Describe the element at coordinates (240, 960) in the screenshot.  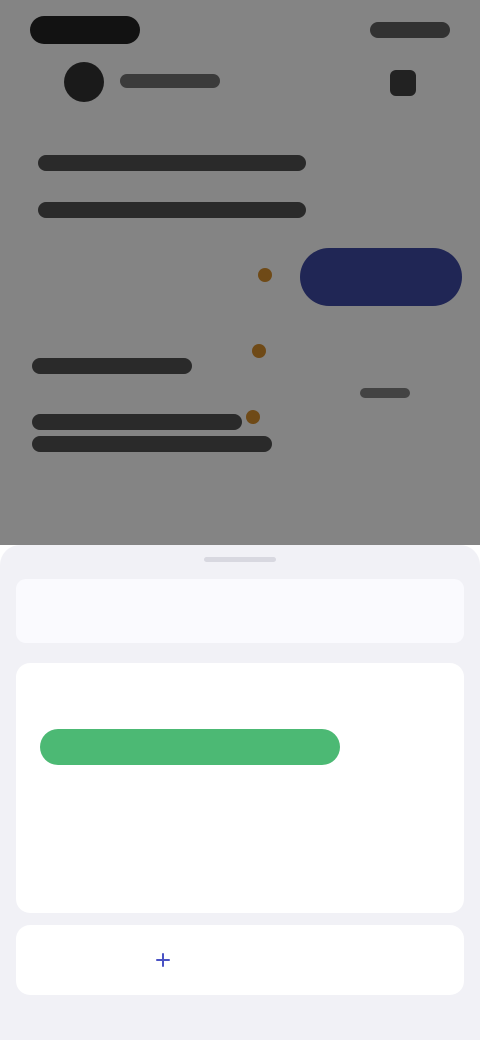
I see `sheet-action-button` at that location.